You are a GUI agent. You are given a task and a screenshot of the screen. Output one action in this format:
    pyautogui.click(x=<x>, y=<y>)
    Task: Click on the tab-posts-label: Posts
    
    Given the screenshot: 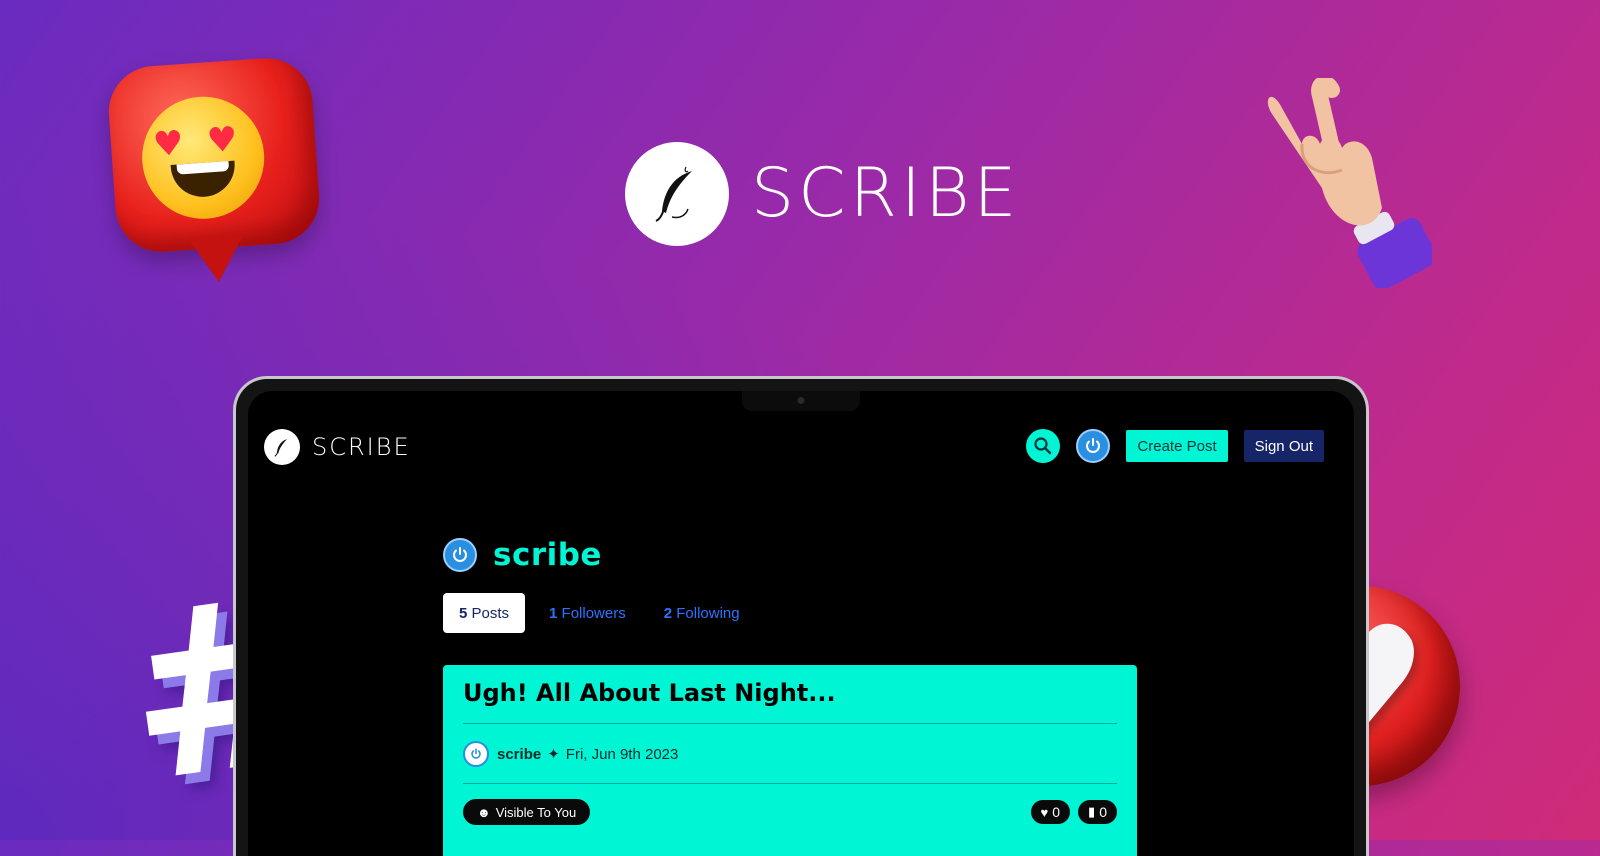 What is the action you would take?
    pyautogui.click(x=490, y=613)
    